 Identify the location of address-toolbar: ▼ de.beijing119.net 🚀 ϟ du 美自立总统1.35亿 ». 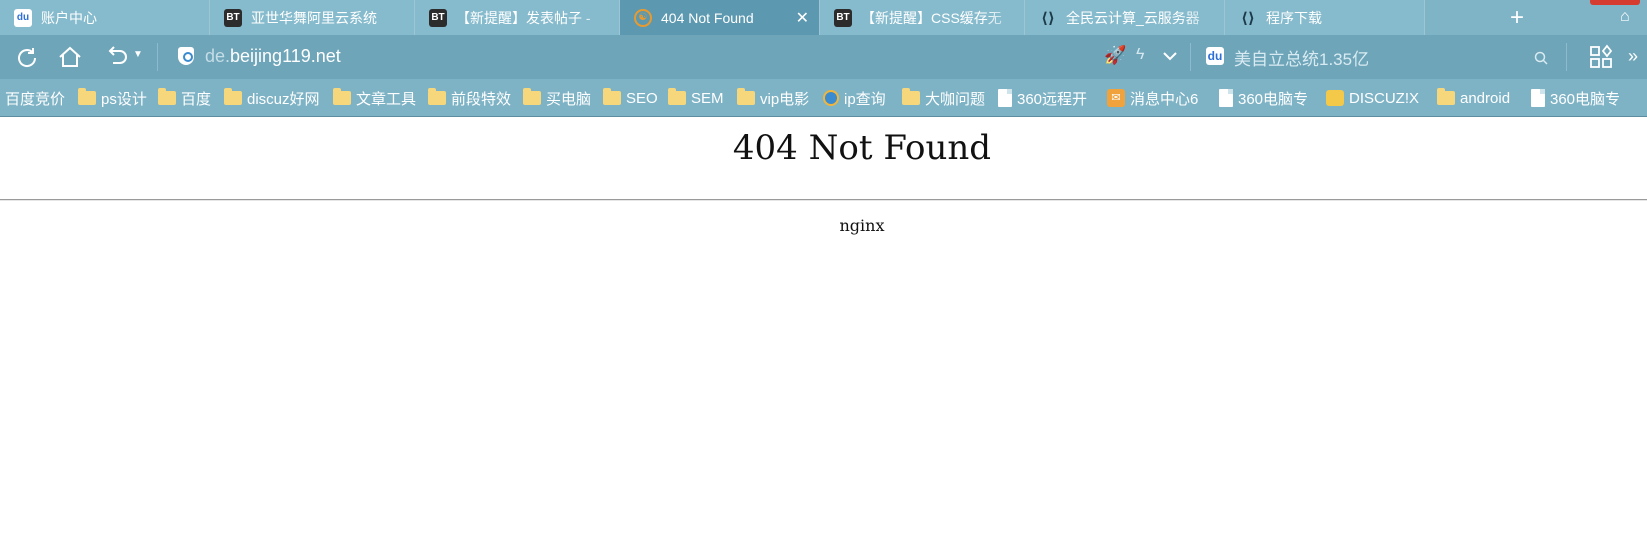
(823, 57).